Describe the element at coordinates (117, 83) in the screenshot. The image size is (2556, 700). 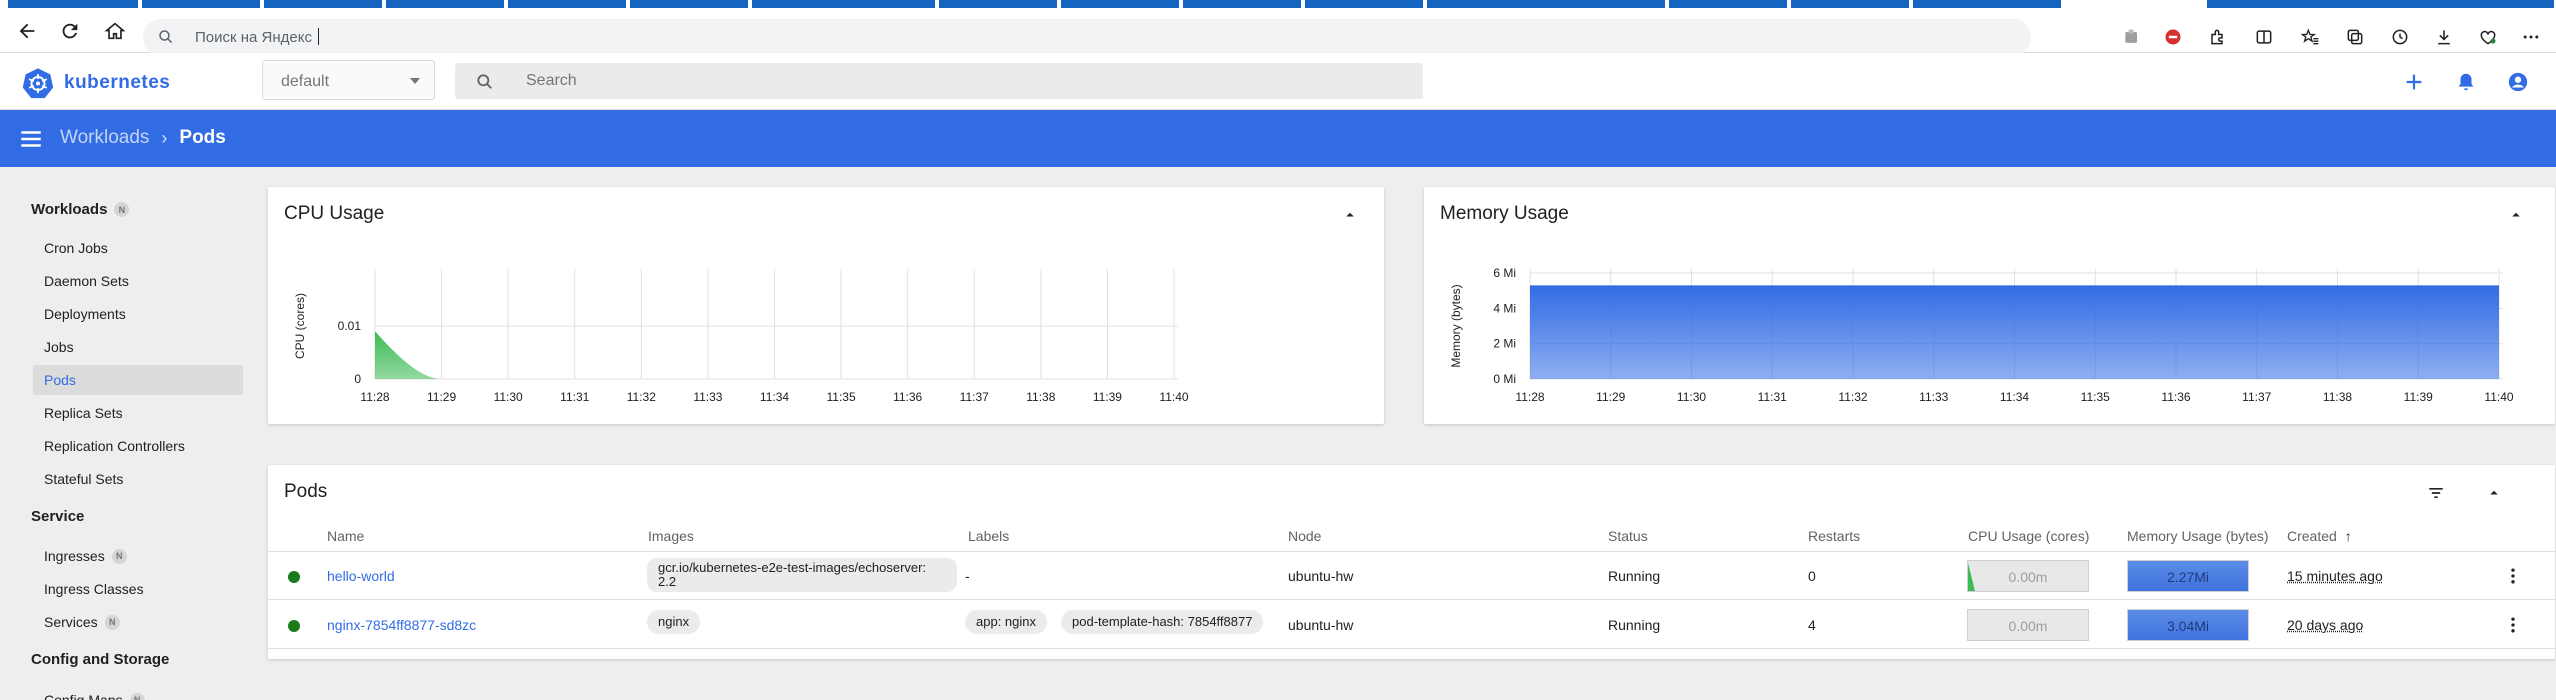
I see `logo-text: kubernetes` at that location.